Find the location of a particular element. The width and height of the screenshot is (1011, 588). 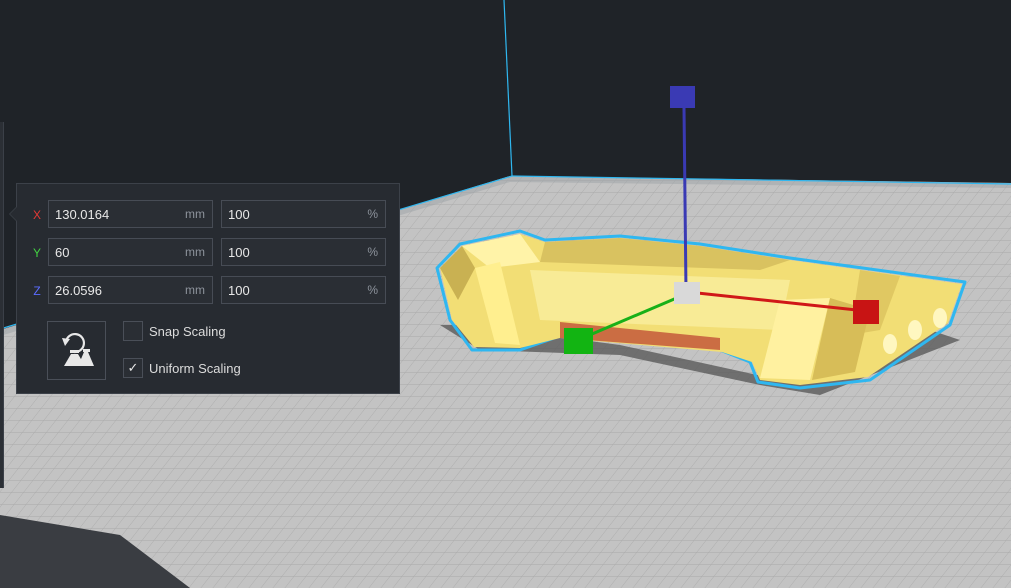

y-scale-handle is located at coordinates (578, 341).